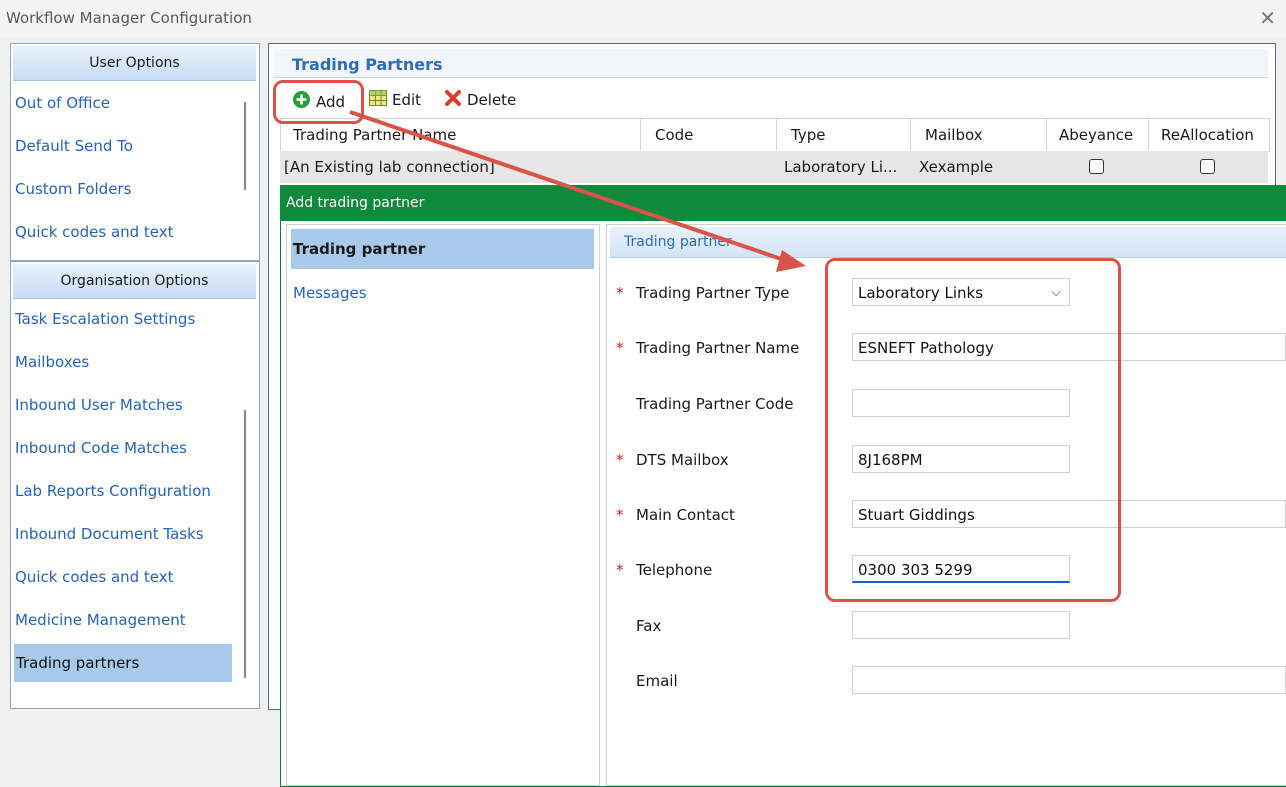  I want to click on arrow-annotation, so click(577, 191).